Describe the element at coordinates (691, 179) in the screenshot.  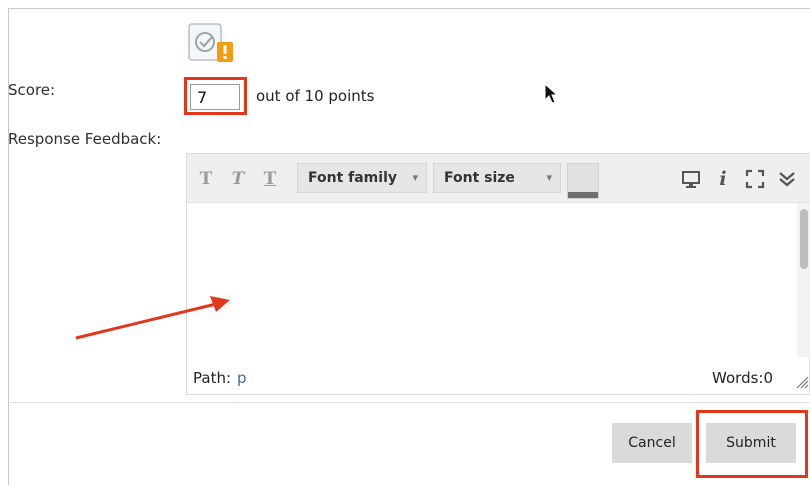
I see `preview-icon` at that location.